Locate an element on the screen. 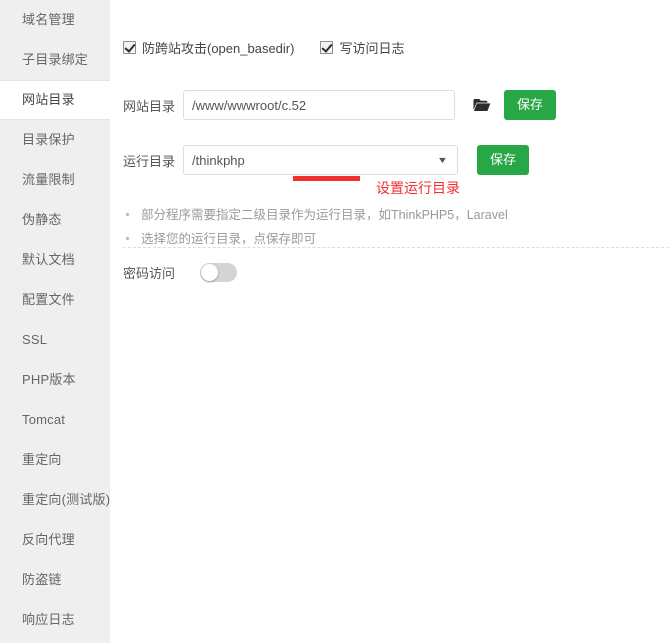 This screenshot has width=669, height=643. run-directory-row: 运行目录 /thinkphp ▼ 保存 is located at coordinates (326, 160).